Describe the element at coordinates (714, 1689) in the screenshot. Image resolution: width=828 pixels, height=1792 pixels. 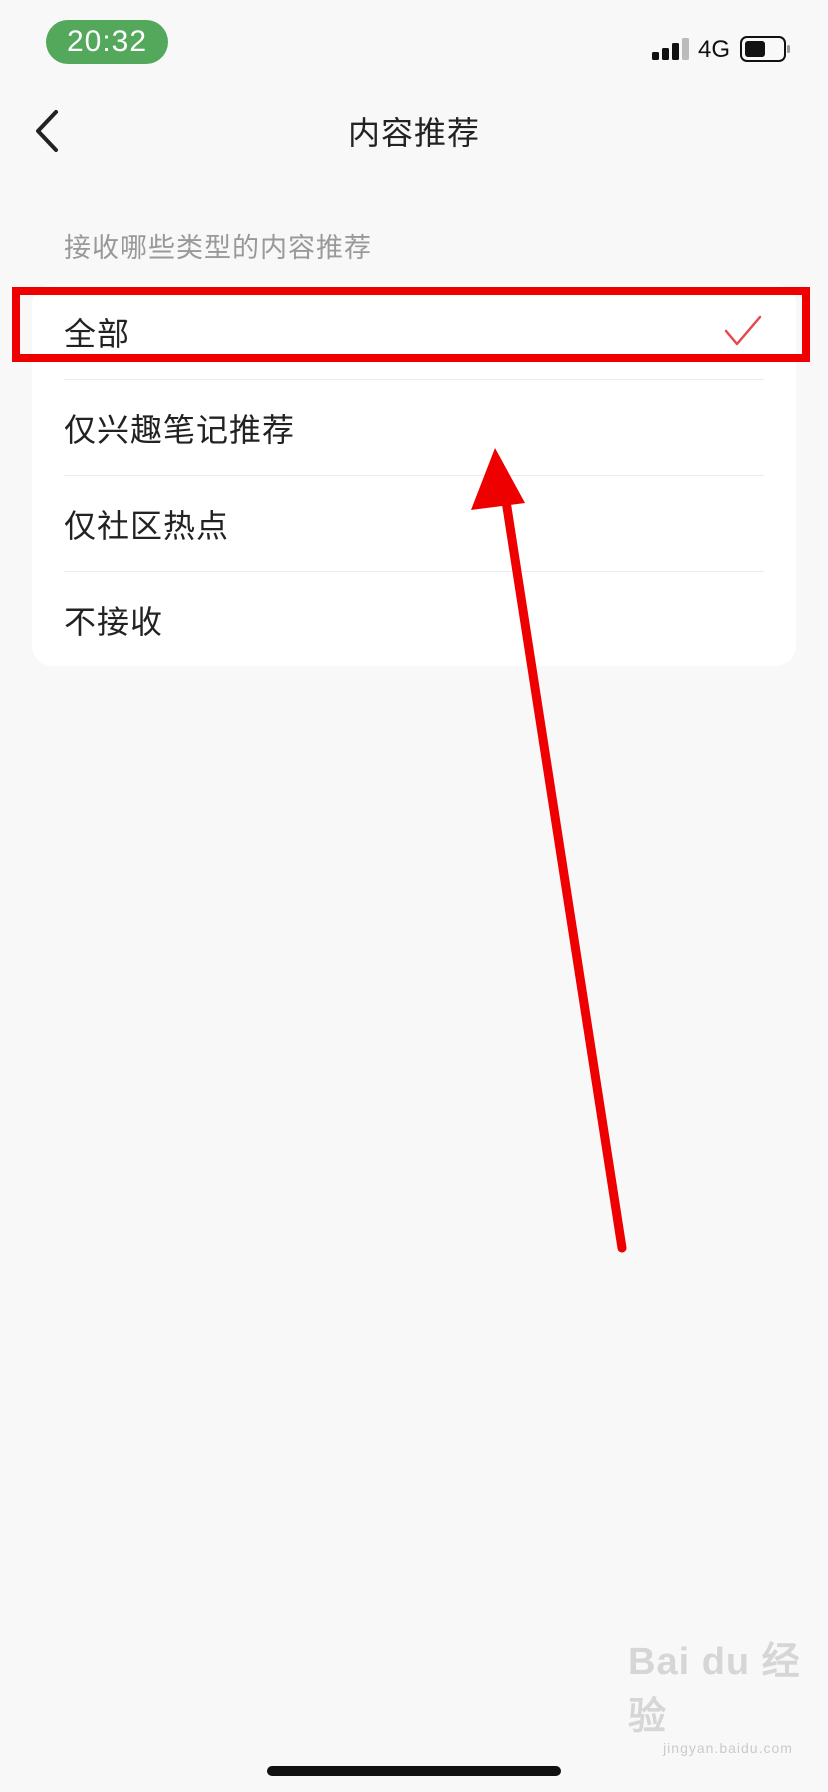
I see `watermark-brand: Bai du 经验` at that location.